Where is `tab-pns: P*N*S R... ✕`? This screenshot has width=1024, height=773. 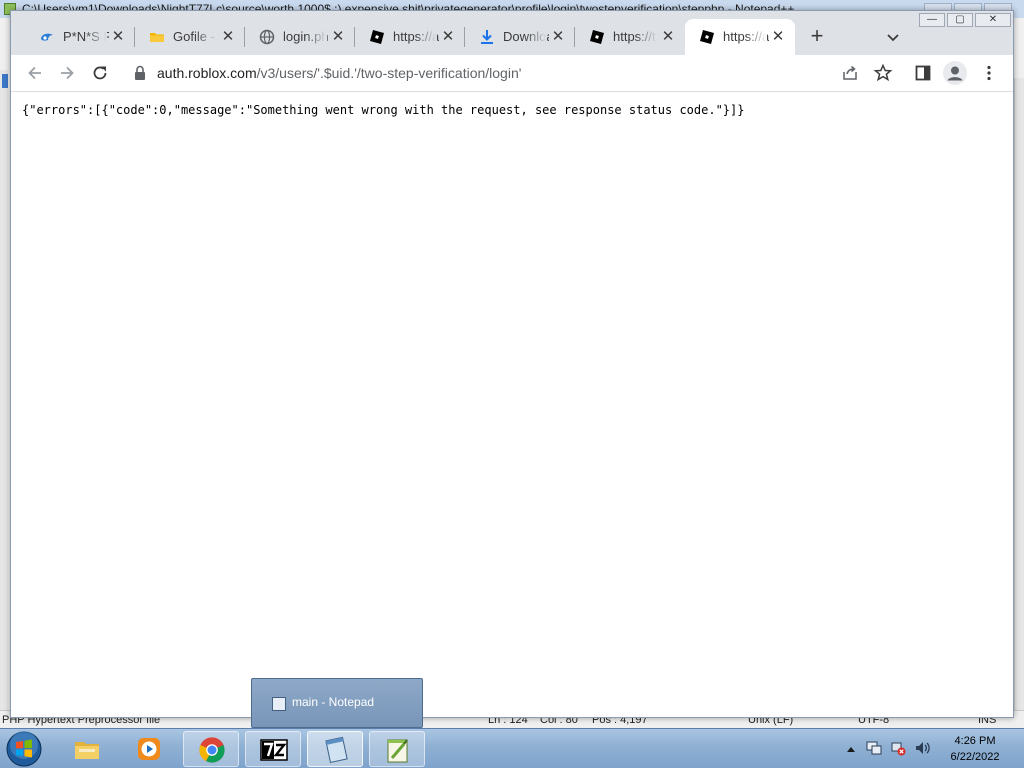 tab-pns: P*N*S R... ✕ is located at coordinates (80, 37).